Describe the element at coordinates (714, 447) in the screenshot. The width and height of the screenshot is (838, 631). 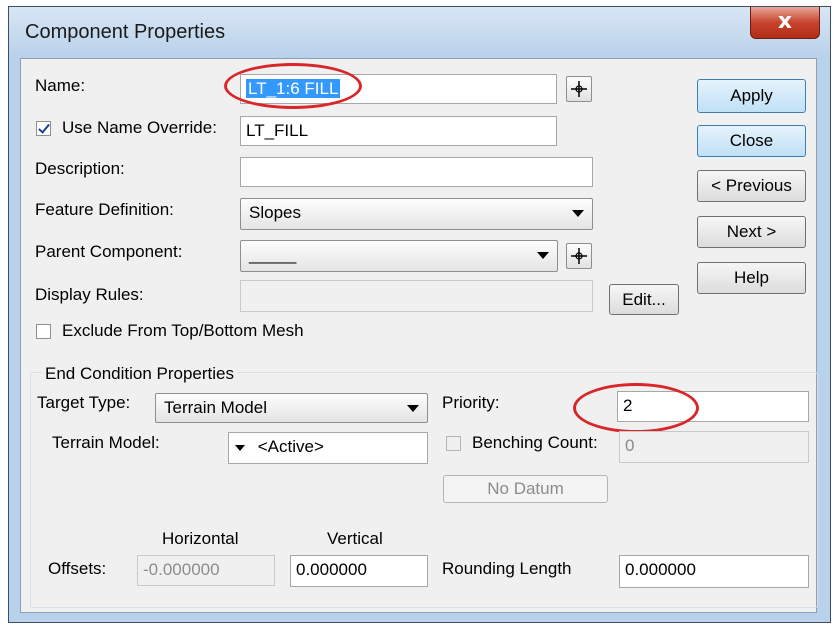
I see `benching-count-input: 0` at that location.